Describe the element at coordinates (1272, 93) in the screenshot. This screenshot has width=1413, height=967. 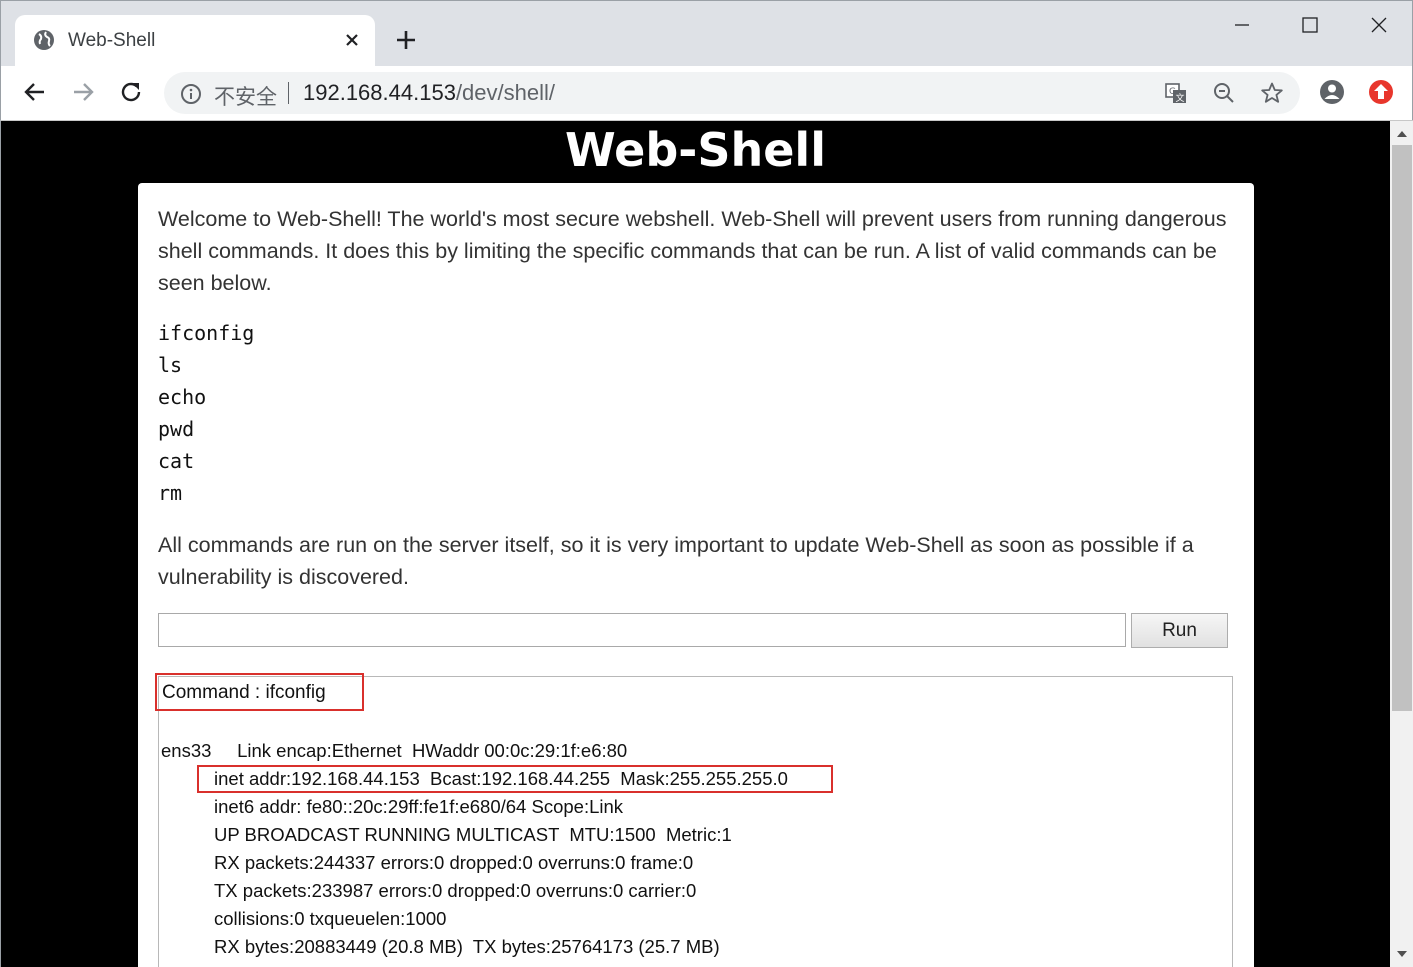
I see `star-icon` at that location.